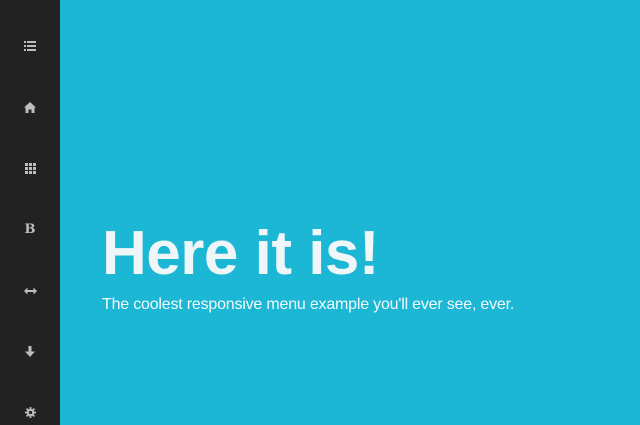 The width and height of the screenshot is (640, 425). I want to click on sidebar-item-settings, so click(30, 408).